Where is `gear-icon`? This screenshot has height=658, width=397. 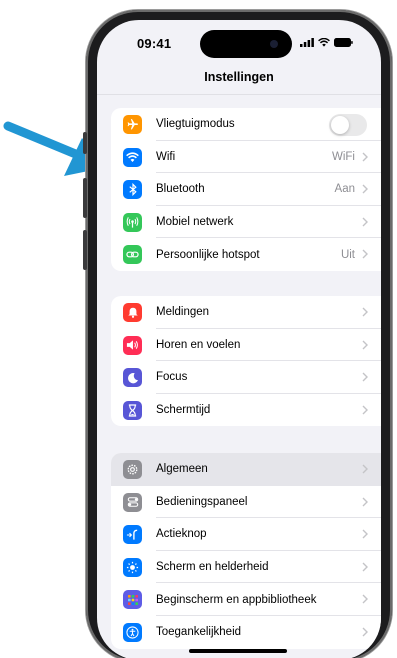
gear-icon is located at coordinates (132, 469).